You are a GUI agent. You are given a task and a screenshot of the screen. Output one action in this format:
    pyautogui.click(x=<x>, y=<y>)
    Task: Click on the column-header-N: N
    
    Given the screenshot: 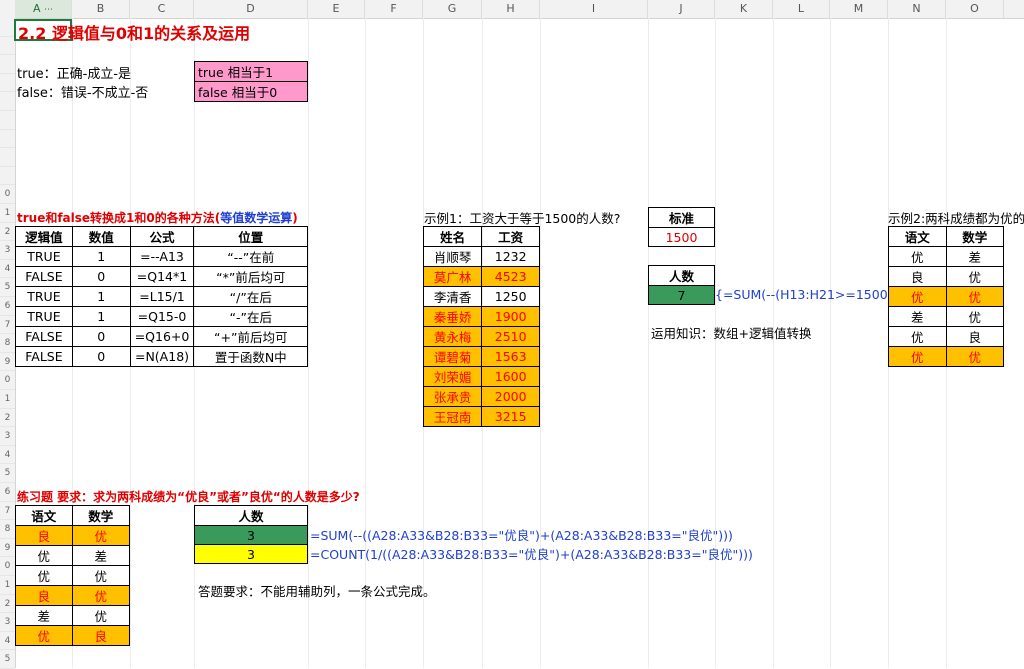 What is the action you would take?
    pyautogui.click(x=917, y=9)
    